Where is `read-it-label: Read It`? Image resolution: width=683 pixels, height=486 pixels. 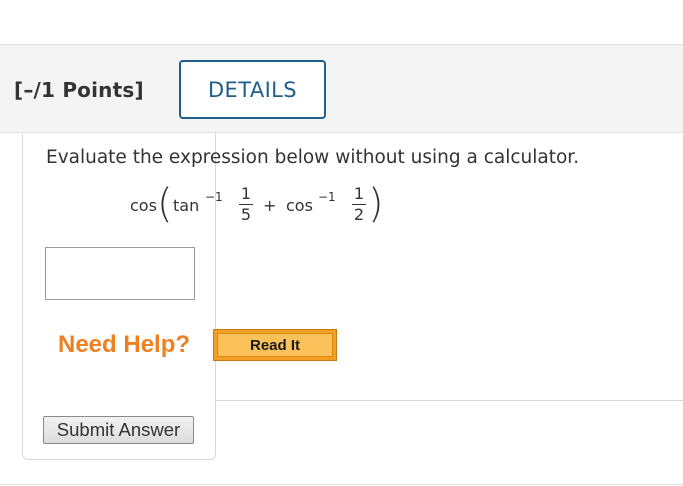 read-it-label: Read It is located at coordinates (275, 345).